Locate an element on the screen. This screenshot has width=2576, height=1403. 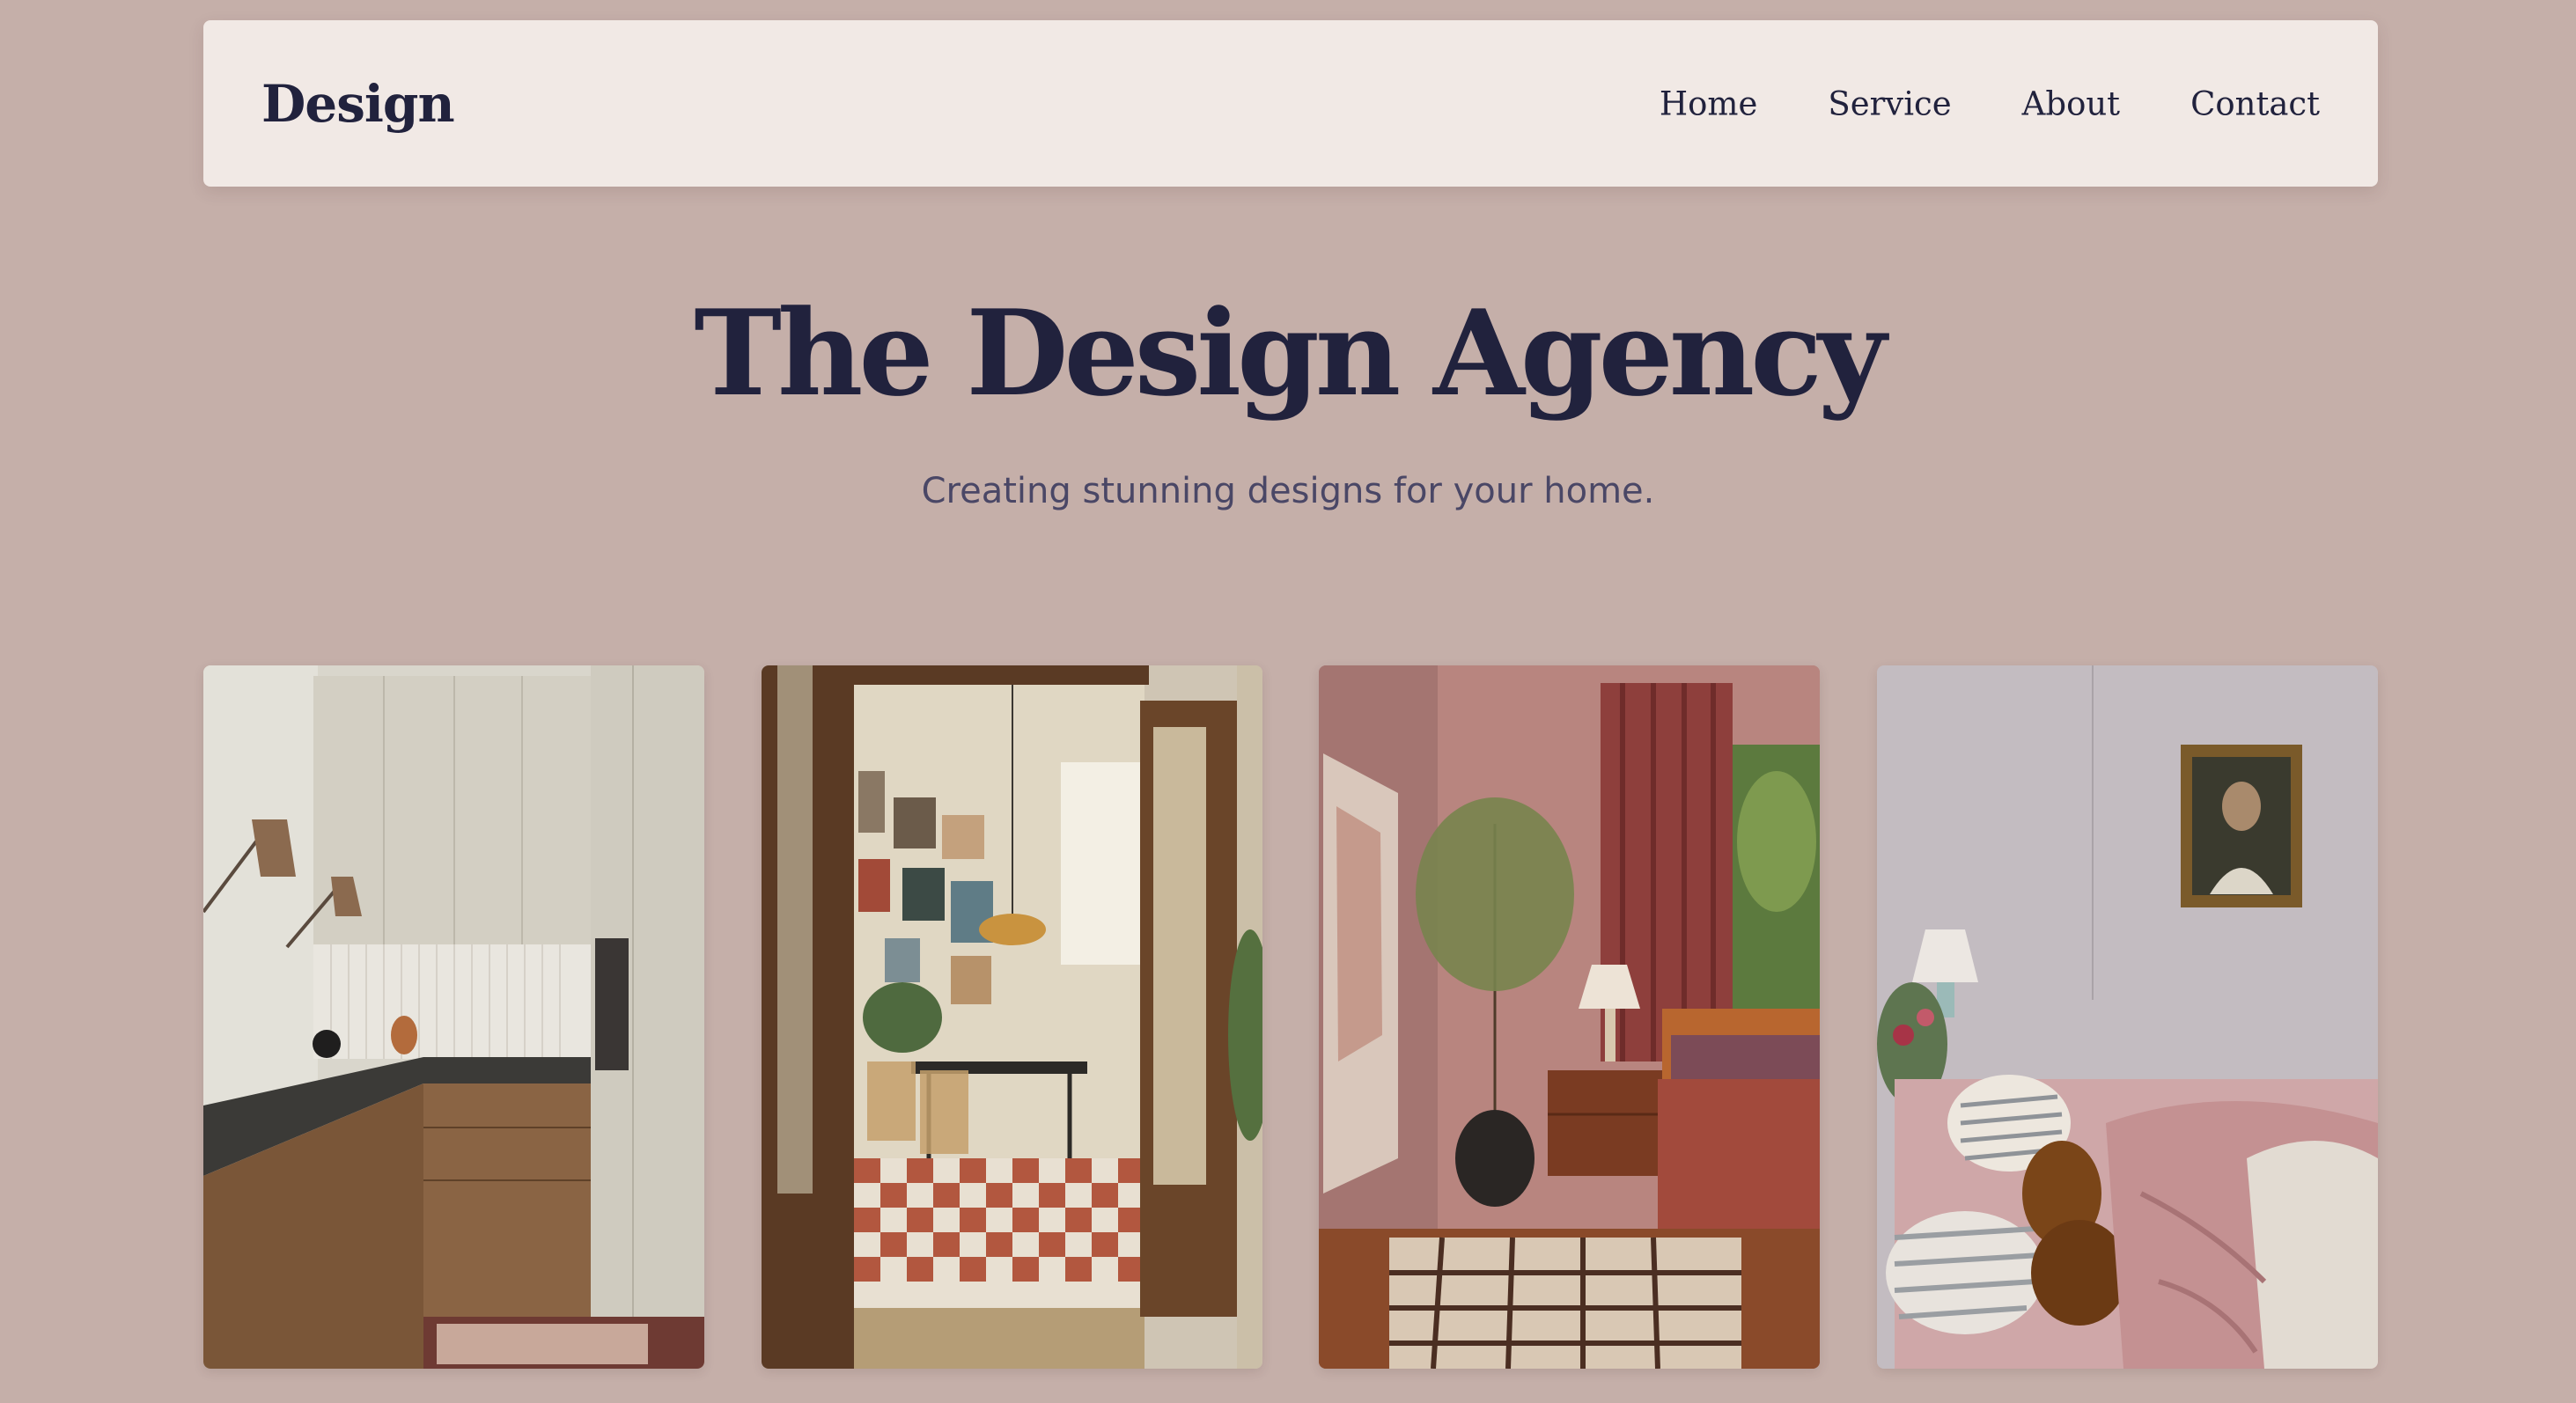
gallery-image-pink-bedroom is located at coordinates (1570, 1017).